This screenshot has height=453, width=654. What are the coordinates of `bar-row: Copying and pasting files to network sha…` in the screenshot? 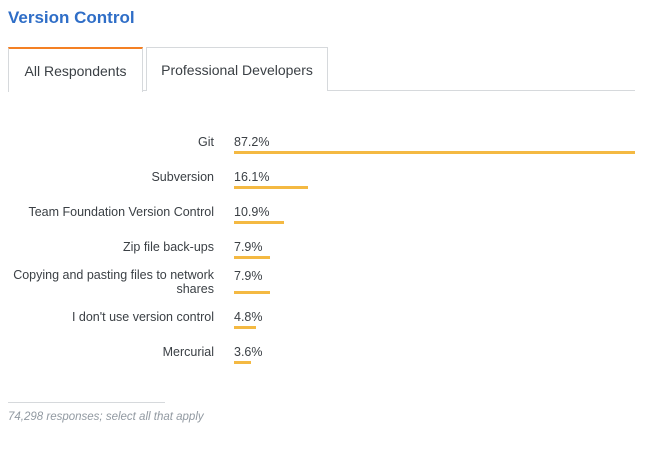 It's located at (327, 289).